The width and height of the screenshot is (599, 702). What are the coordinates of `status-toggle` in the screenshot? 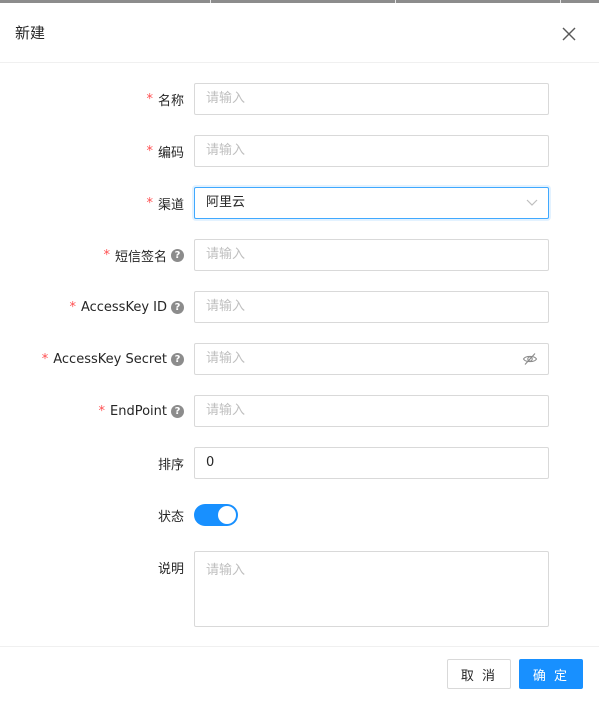 It's located at (216, 515).